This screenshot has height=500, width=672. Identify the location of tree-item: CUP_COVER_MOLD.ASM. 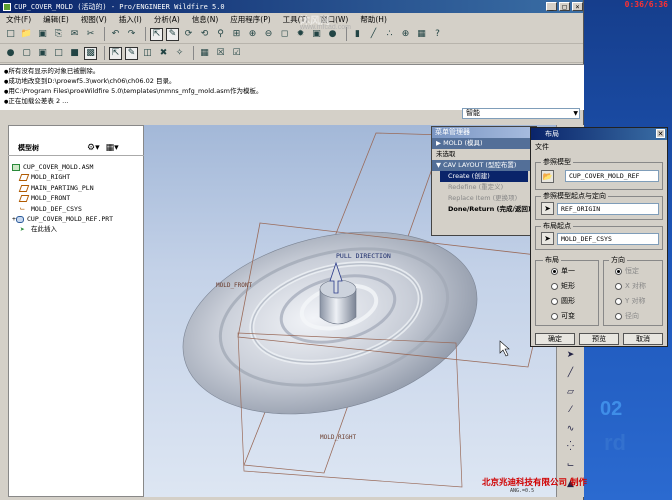
(62, 167).